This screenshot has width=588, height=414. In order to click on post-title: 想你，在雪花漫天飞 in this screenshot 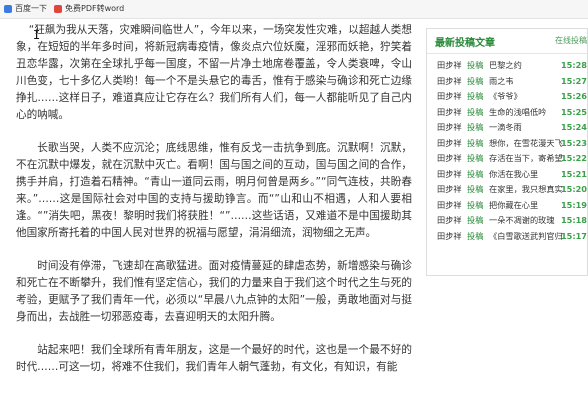, I will do `click(528, 144)`.